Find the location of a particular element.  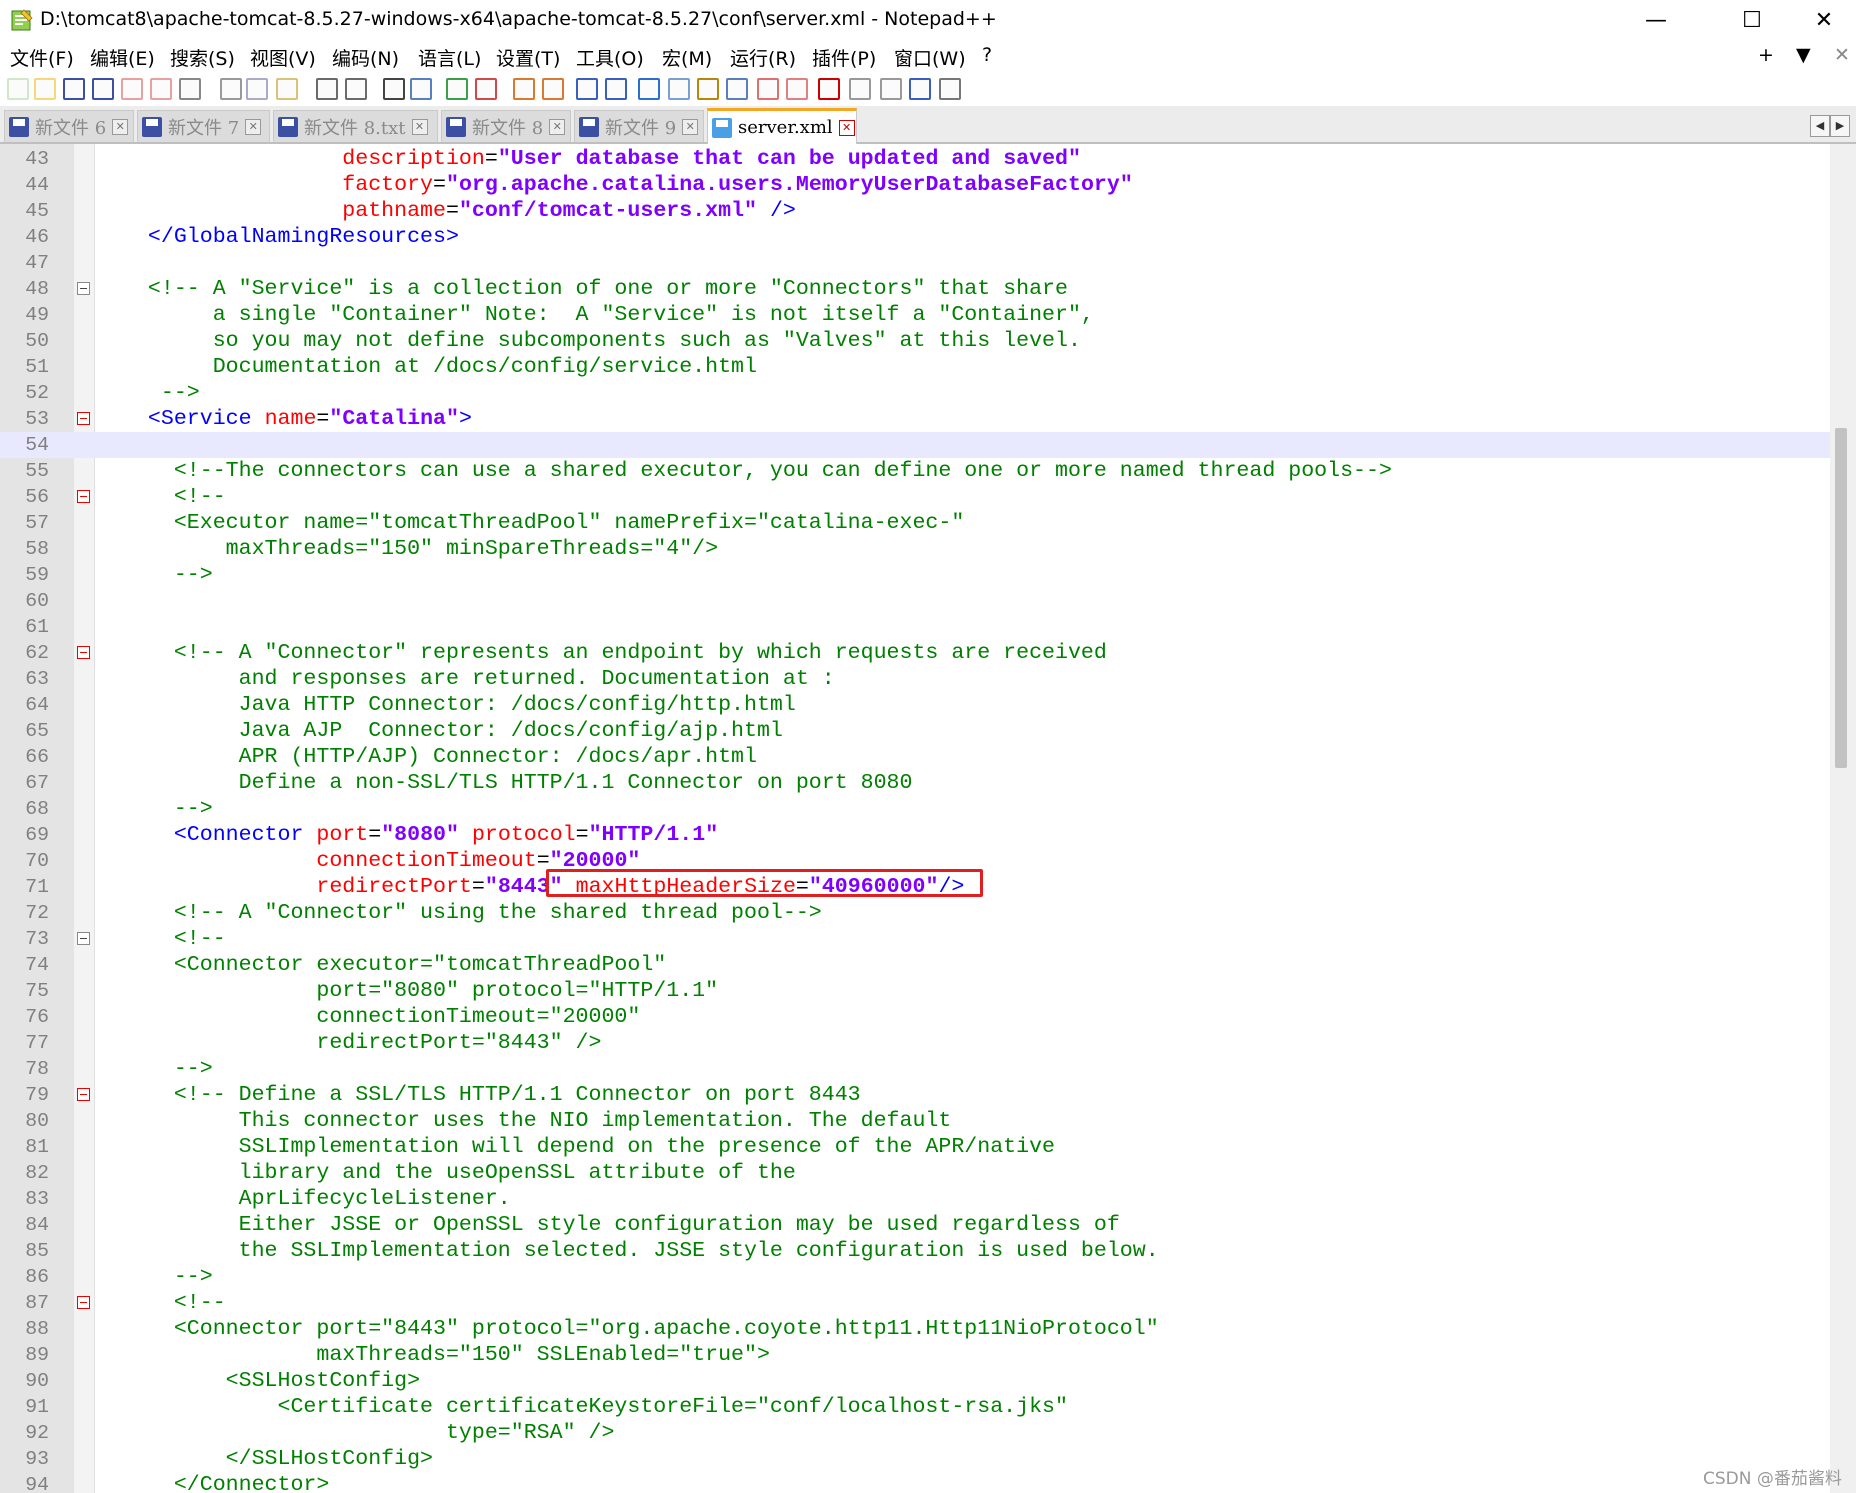

code-line: 68 --> is located at coordinates (928, 809).